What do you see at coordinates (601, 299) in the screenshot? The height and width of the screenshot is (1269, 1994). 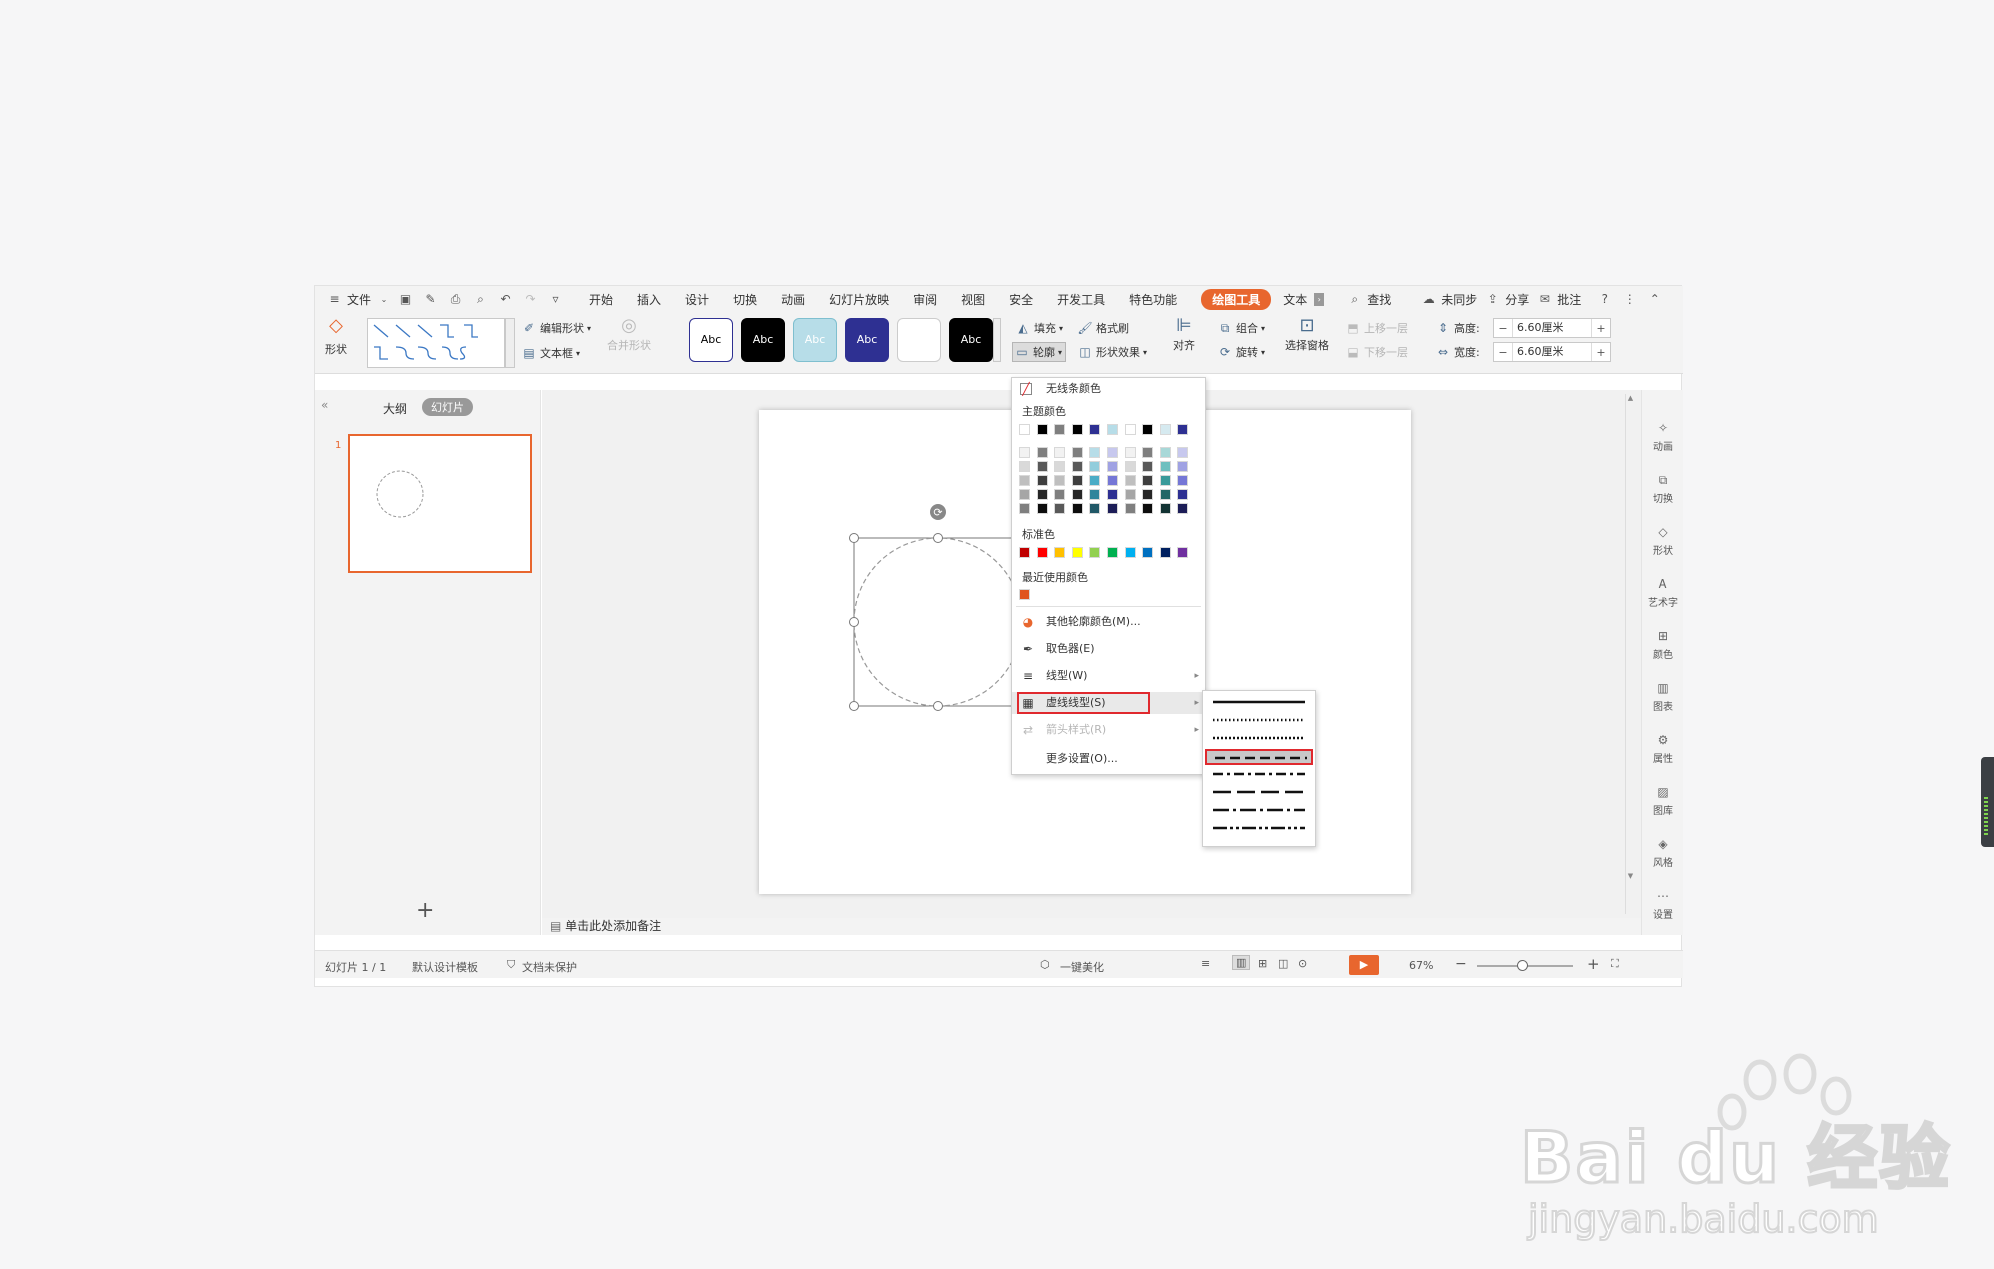 I see `tab-0: 开始` at bounding box center [601, 299].